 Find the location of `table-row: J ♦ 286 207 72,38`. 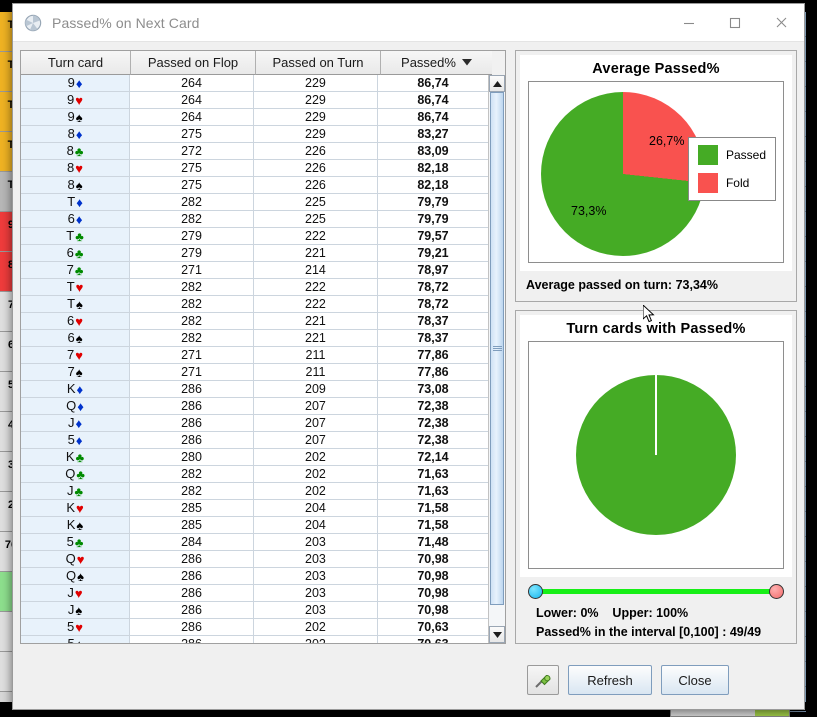

table-row: J ♦ 286 207 72,38 is located at coordinates (254, 423).